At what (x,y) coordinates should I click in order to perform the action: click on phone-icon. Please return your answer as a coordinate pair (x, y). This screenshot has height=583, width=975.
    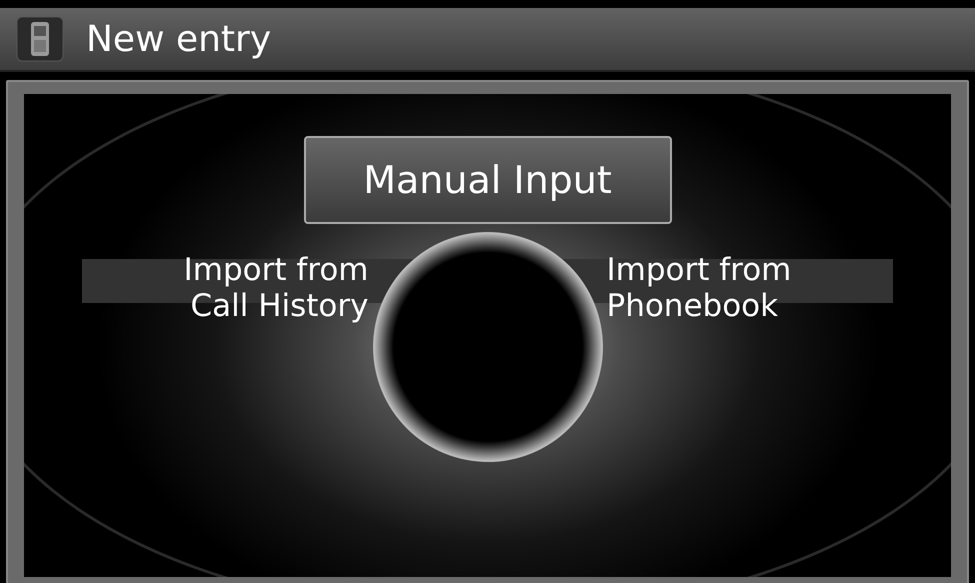
    Looking at the image, I should click on (40, 39).